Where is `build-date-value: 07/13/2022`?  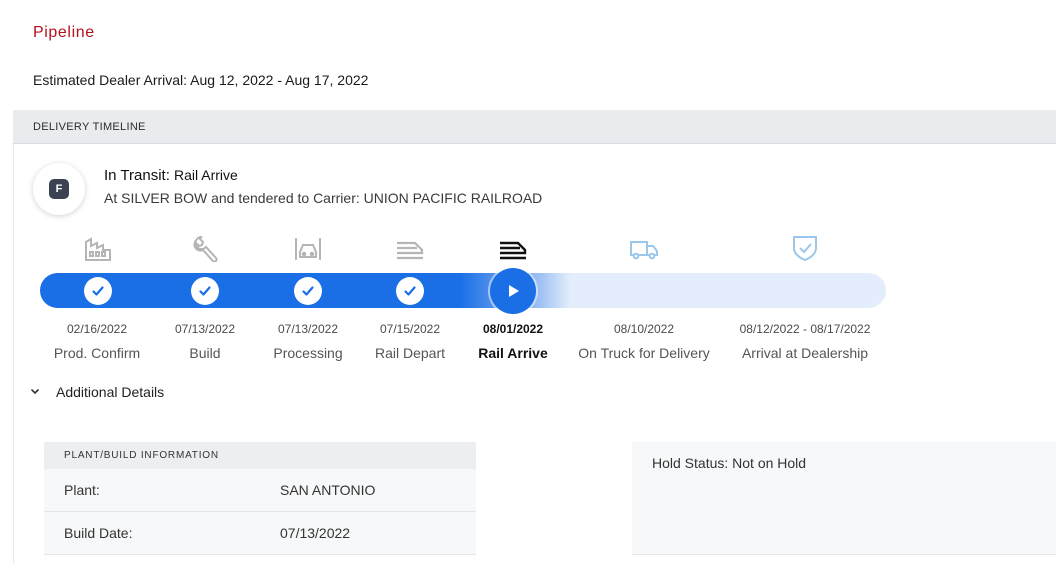
build-date-value: 07/13/2022 is located at coordinates (315, 533).